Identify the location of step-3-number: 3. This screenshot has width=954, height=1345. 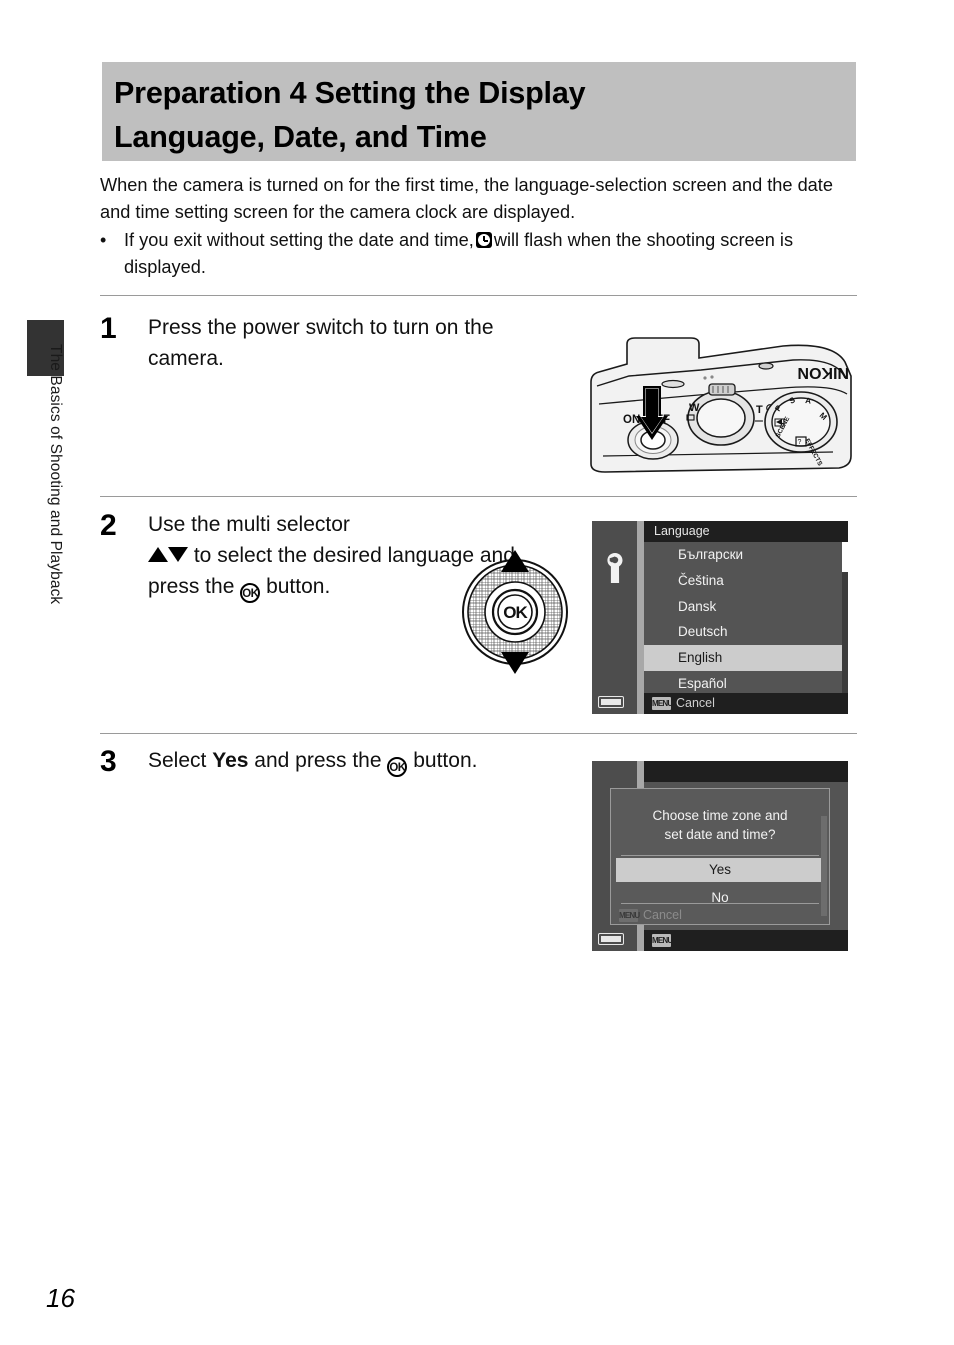
(108, 761).